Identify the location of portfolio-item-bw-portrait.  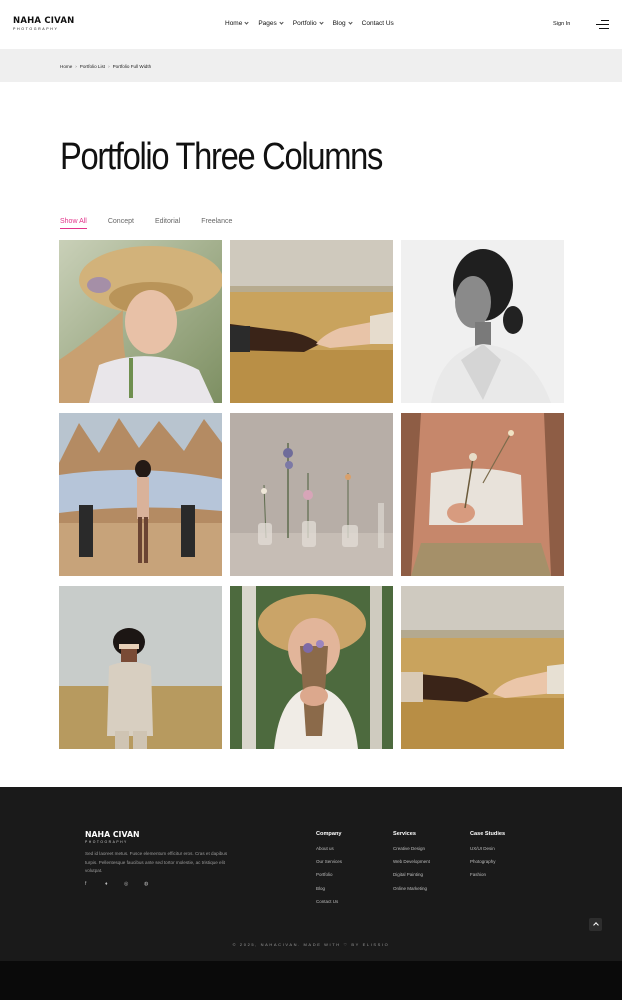
(482, 321).